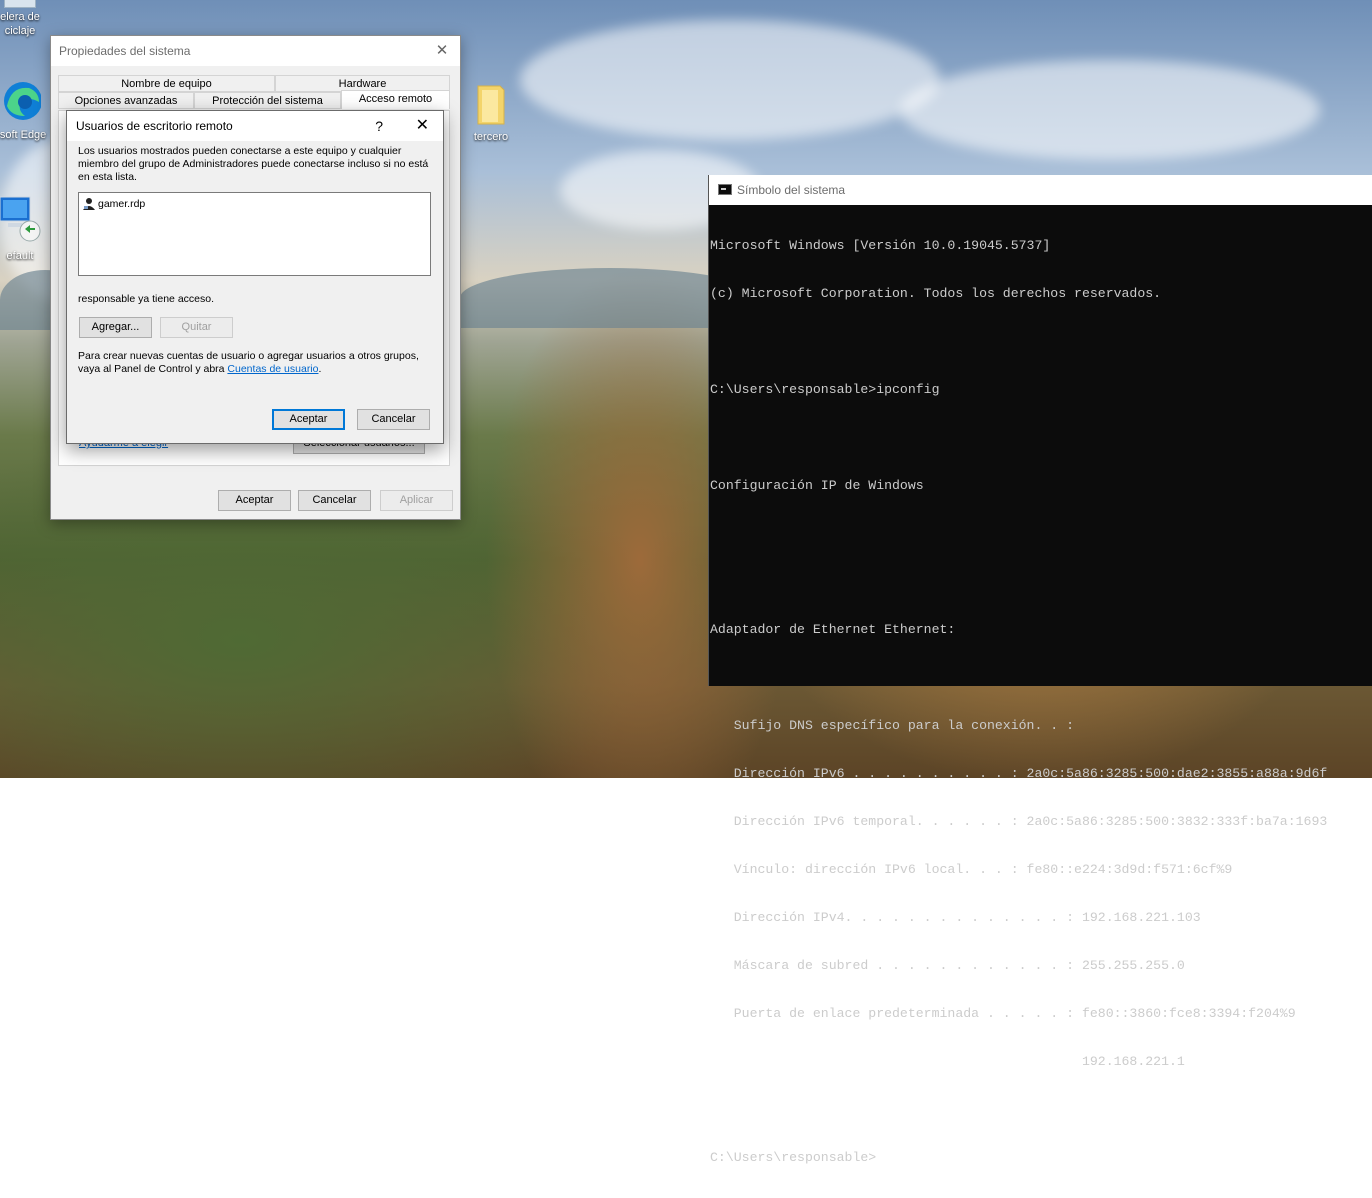 This screenshot has width=1372, height=1198. Describe the element at coordinates (491, 105) in the screenshot. I see `folder-icon` at that location.